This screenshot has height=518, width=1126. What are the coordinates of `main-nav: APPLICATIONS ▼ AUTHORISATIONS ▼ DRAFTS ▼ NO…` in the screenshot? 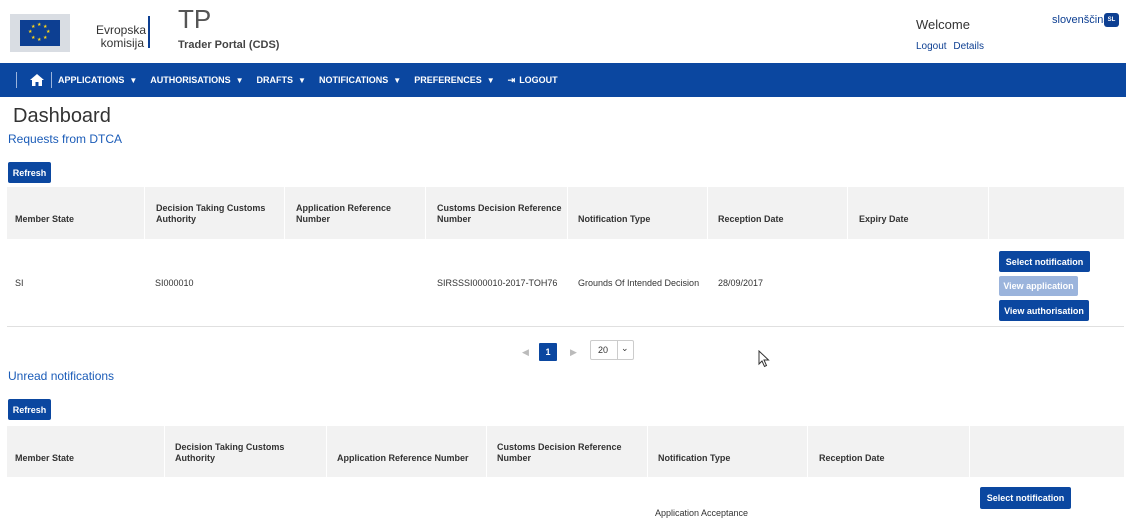 It's located at (563, 80).